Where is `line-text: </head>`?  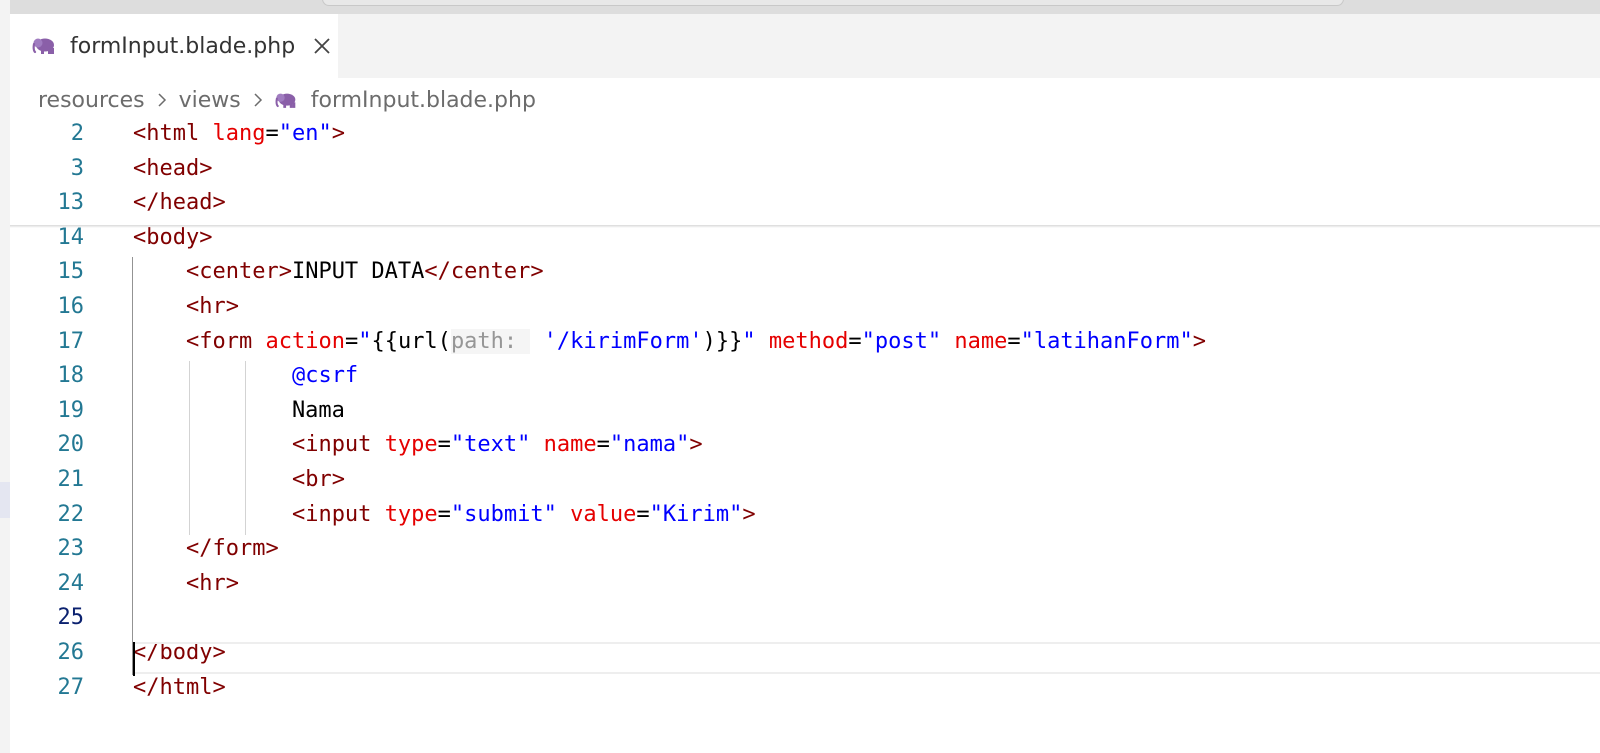
line-text: </head> is located at coordinates (179, 203).